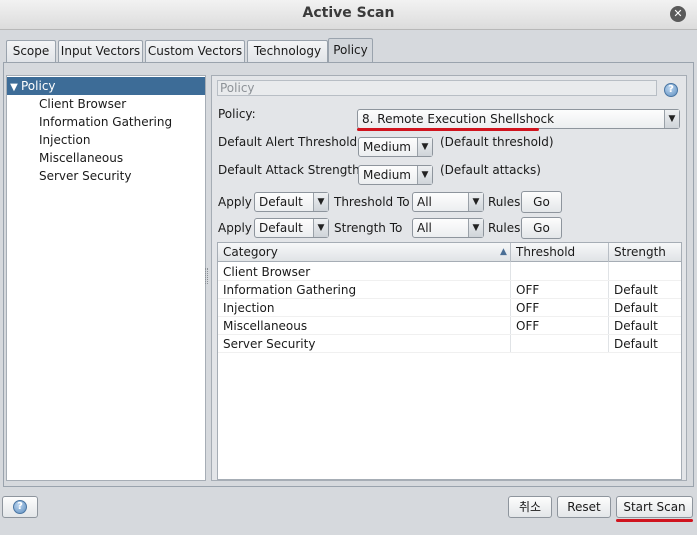 The height and width of the screenshot is (535, 697). I want to click on reset-button: Reset, so click(584, 507).